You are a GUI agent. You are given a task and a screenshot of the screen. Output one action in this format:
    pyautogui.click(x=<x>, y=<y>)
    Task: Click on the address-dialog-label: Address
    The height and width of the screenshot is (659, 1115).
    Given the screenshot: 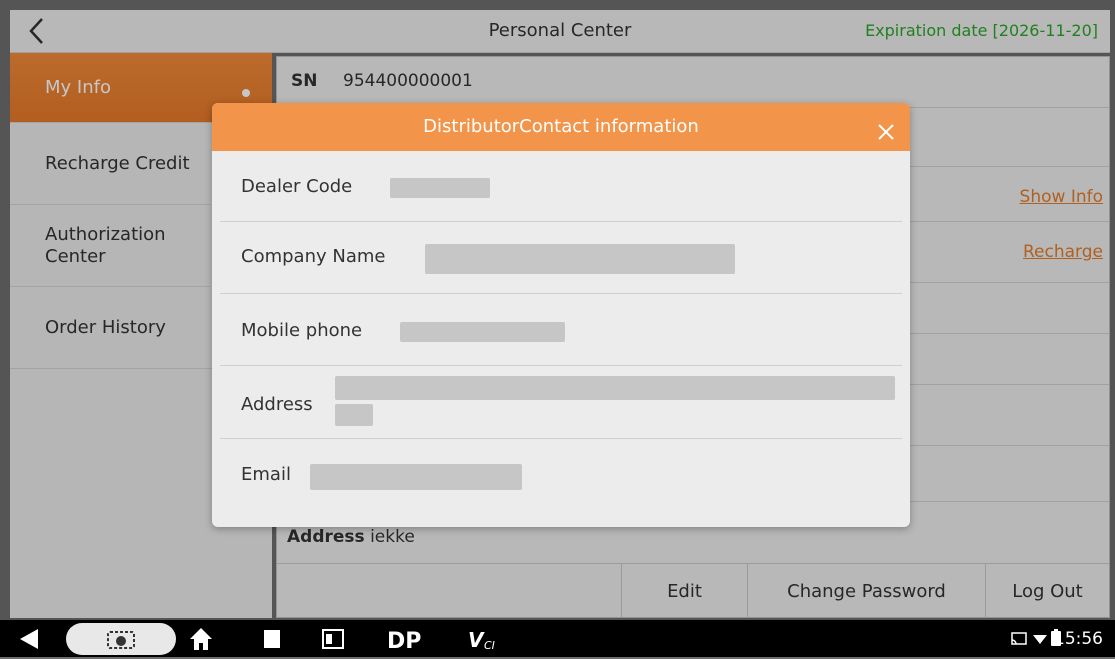 What is the action you would take?
    pyautogui.click(x=277, y=404)
    